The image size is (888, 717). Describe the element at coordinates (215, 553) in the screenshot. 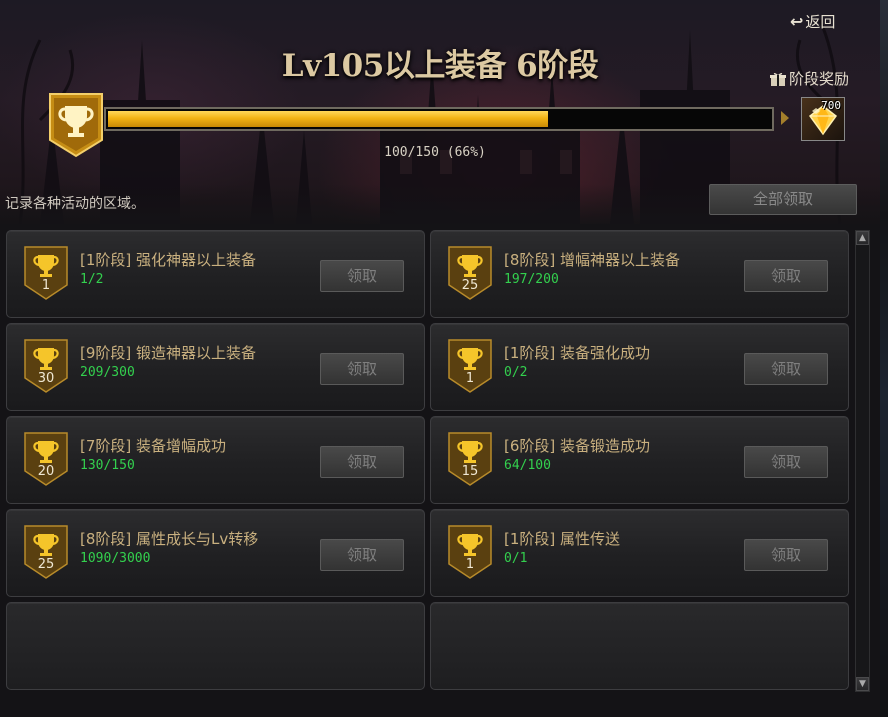

I see `task-card: 25 [8阶段] 属性成长与Lv转移 1090/3000 领取` at that location.